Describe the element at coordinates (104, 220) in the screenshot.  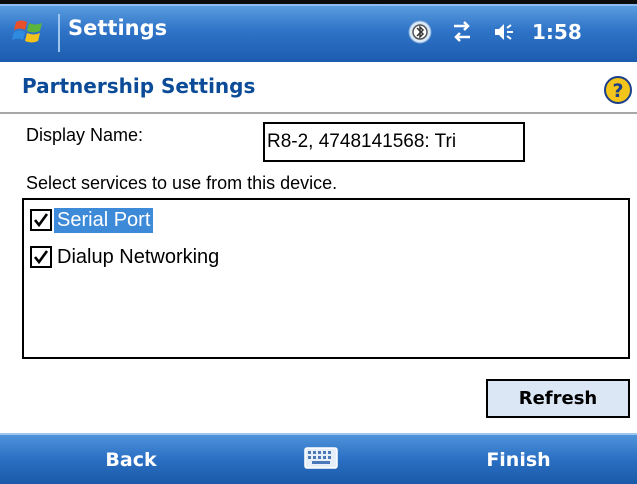
I see `serial-port-label: Serial Port` at that location.